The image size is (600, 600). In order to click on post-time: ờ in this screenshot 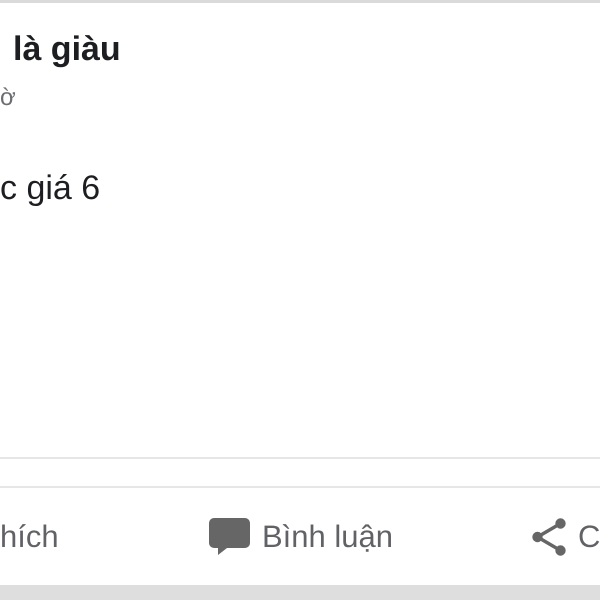, I will do `click(8, 98)`.